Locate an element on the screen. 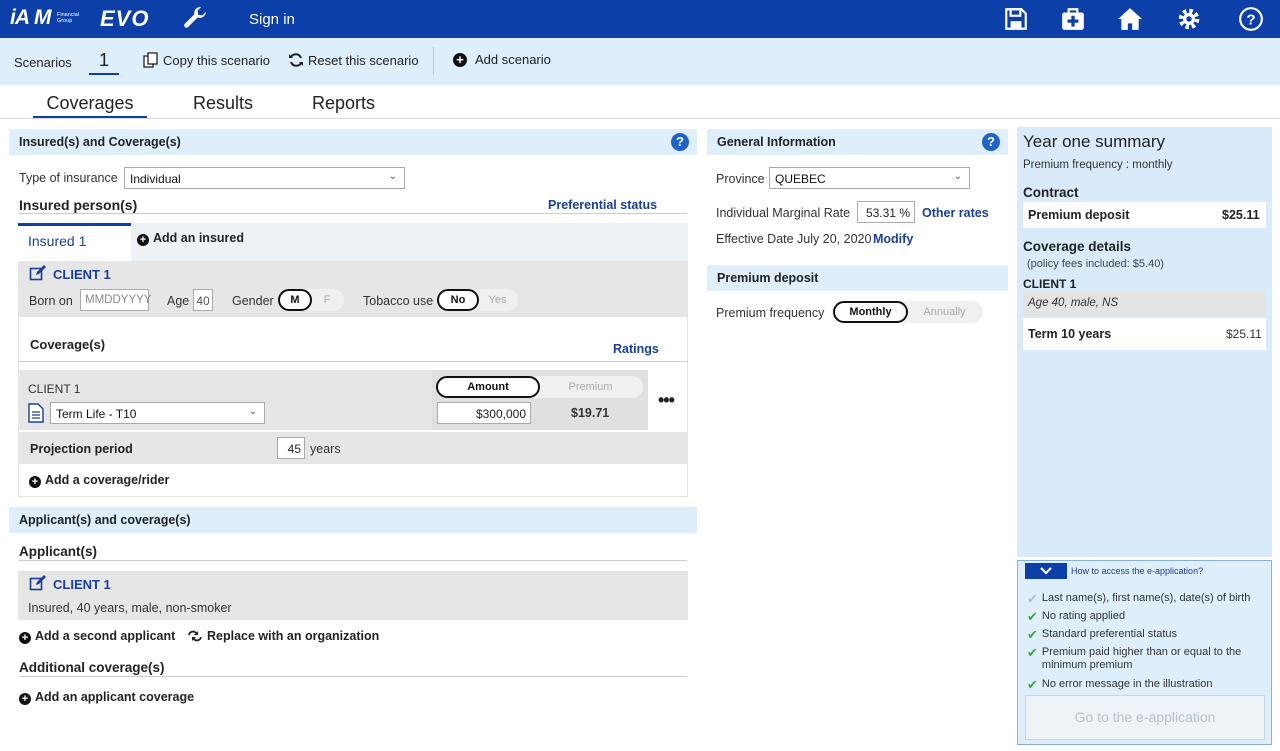 The width and height of the screenshot is (1280, 751). eapp-check-text: Standard preferential status is located at coordinates (1109, 634).